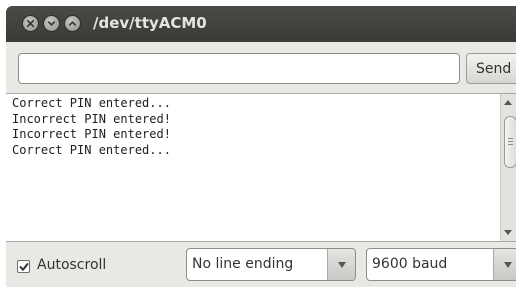 This screenshot has width=516, height=287. I want to click on send-button: Send, so click(491, 68).